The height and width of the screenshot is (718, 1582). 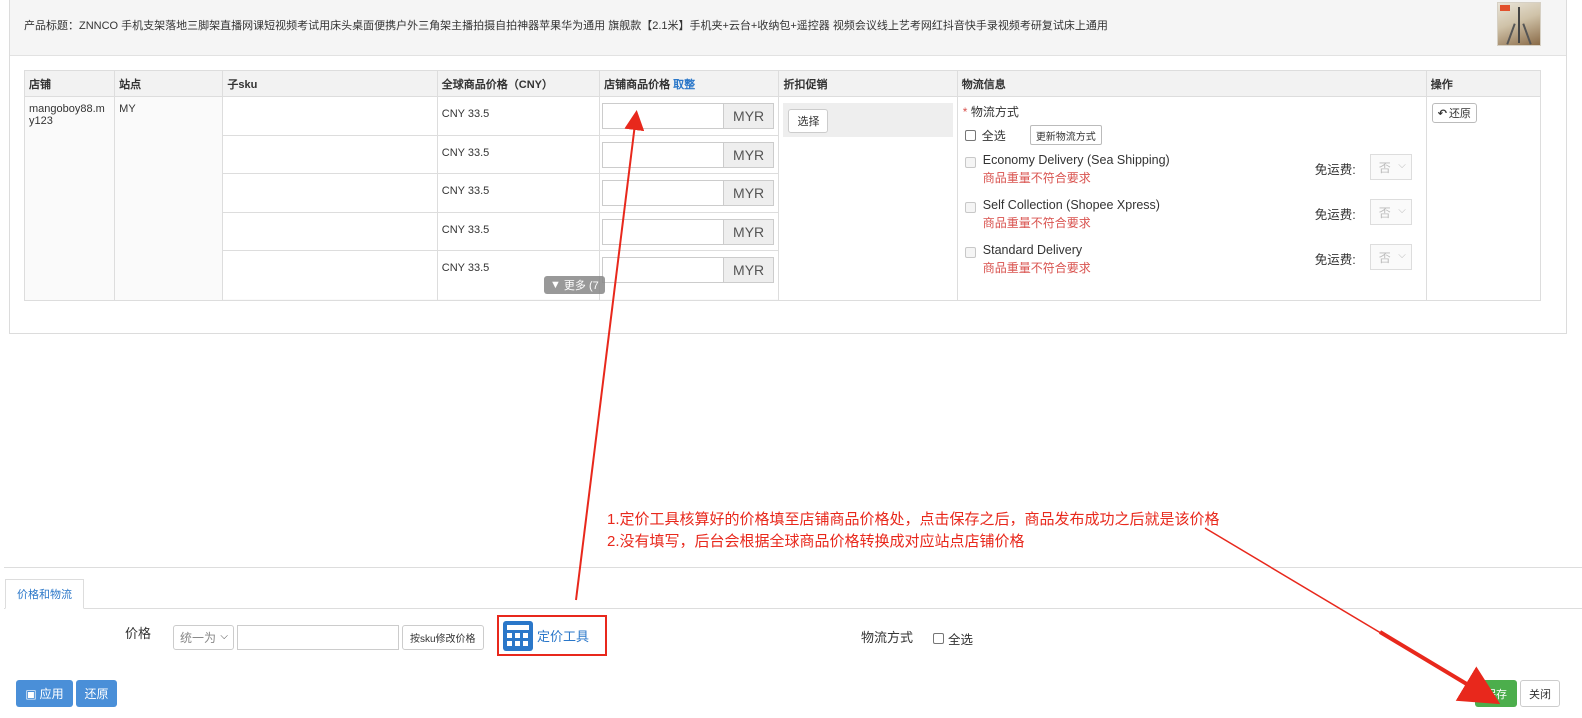 What do you see at coordinates (1519, 24) in the screenshot?
I see `product-thumbnail` at bounding box center [1519, 24].